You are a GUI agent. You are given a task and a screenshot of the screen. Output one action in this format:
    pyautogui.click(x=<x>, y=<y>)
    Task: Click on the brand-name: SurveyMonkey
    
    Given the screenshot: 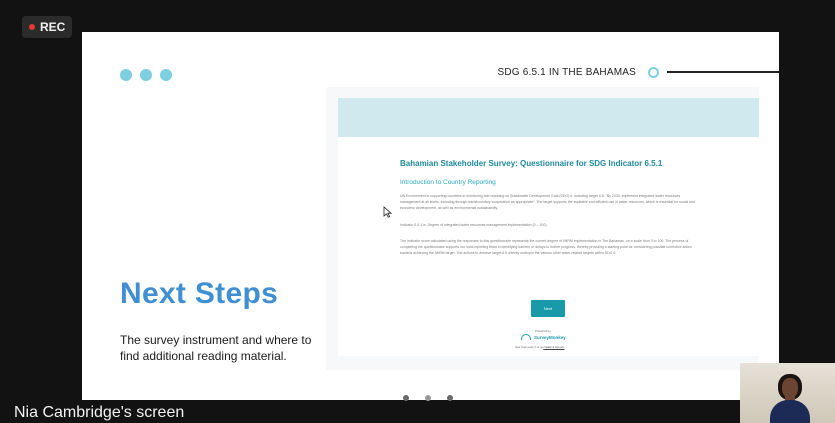 What is the action you would take?
    pyautogui.click(x=550, y=337)
    